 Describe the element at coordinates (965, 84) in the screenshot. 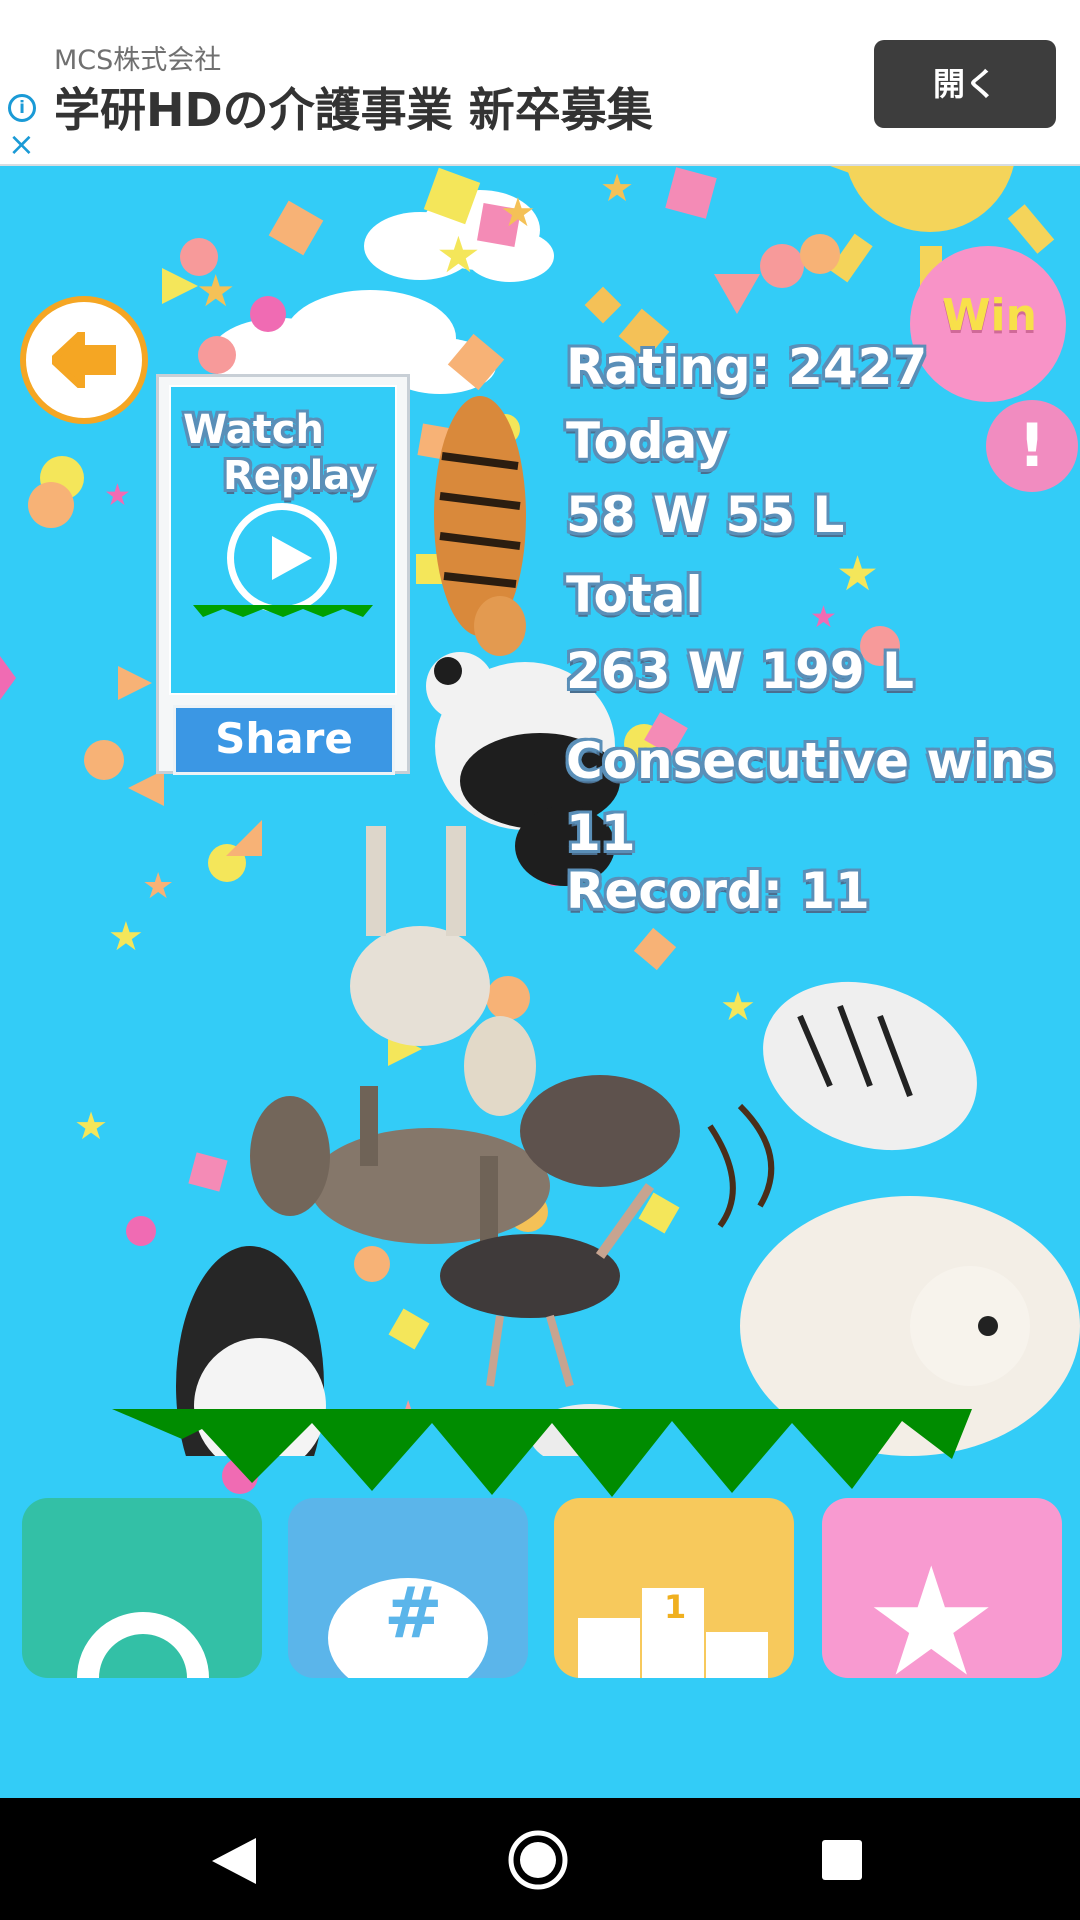

I see `ad-open-button: 開く` at that location.